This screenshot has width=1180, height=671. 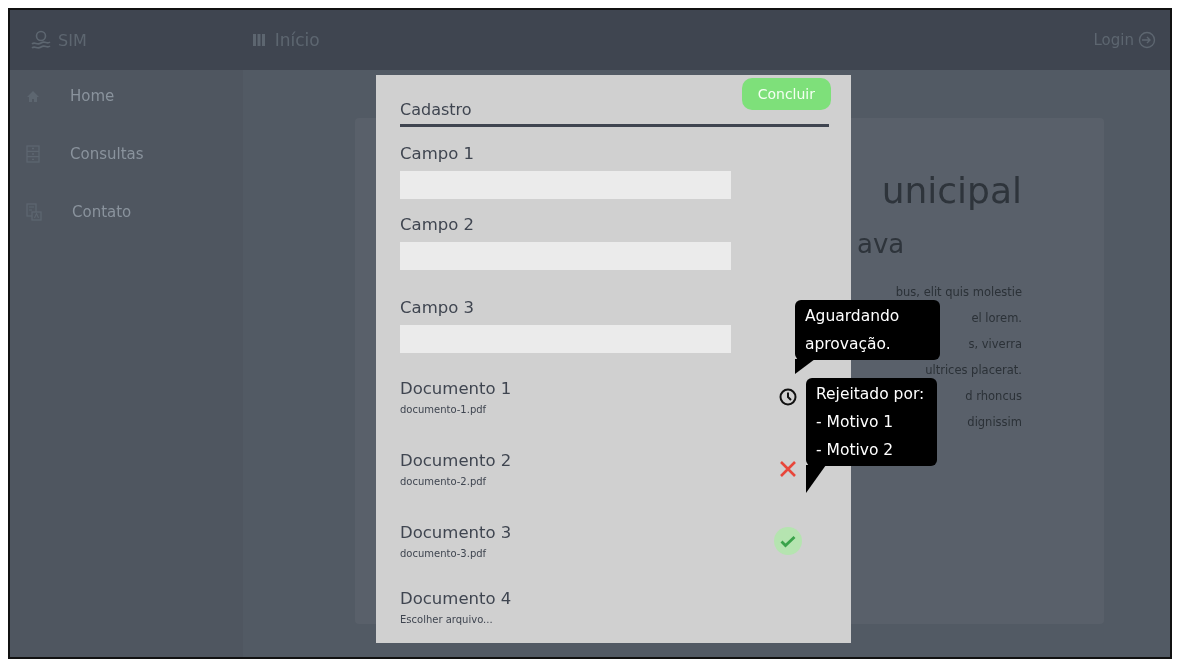 What do you see at coordinates (126, 96) in the screenshot?
I see `sidebar-item: Home` at bounding box center [126, 96].